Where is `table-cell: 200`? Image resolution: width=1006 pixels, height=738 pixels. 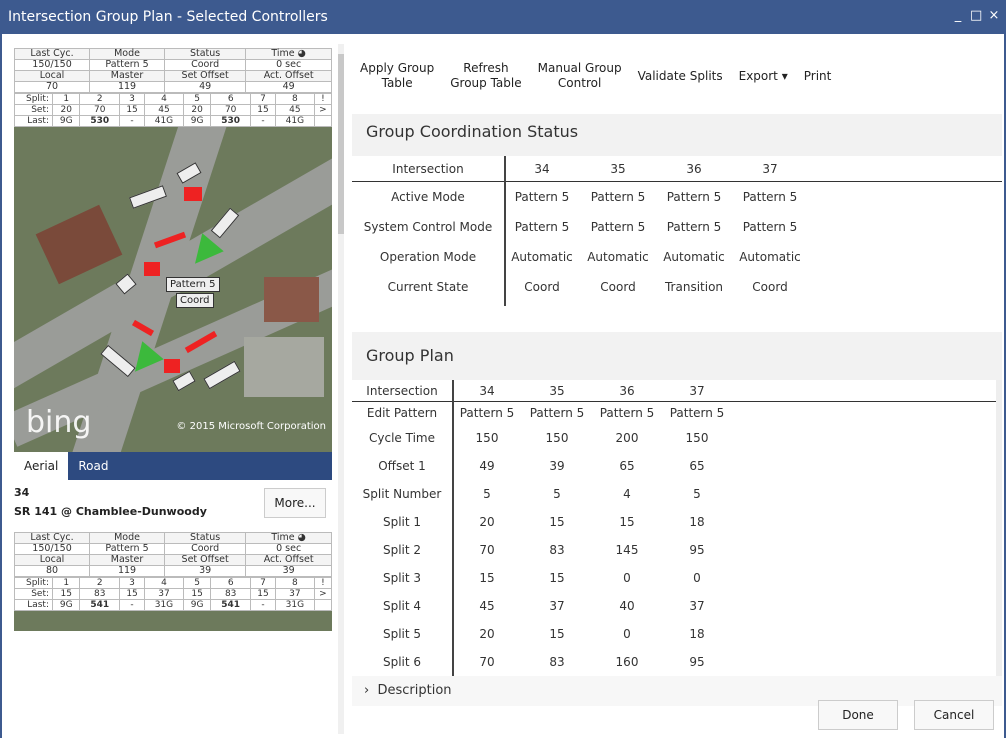
table-cell: 200 is located at coordinates (627, 438).